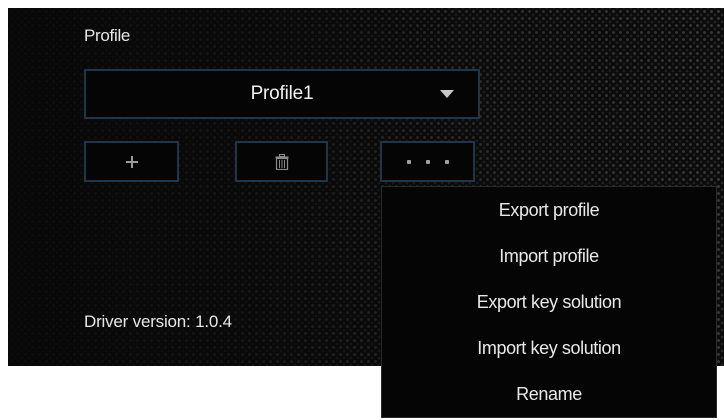 This screenshot has height=420, width=724. What do you see at coordinates (158, 321) in the screenshot?
I see `driver-version-text: Driver version: 1.0.4` at bounding box center [158, 321].